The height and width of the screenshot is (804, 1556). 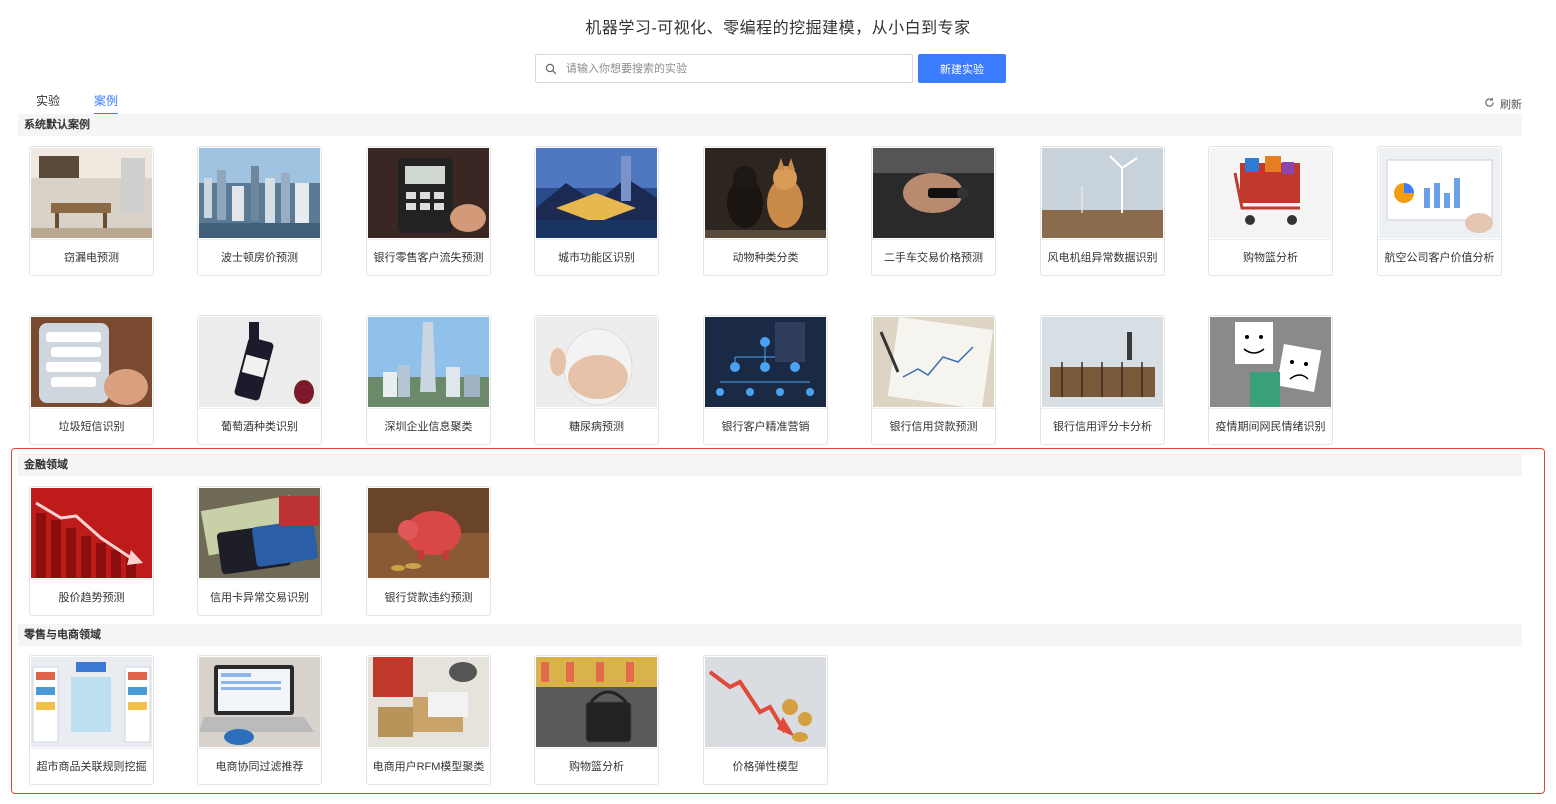 I want to click on case-card: 波士顿房价预测, so click(x=259, y=211).